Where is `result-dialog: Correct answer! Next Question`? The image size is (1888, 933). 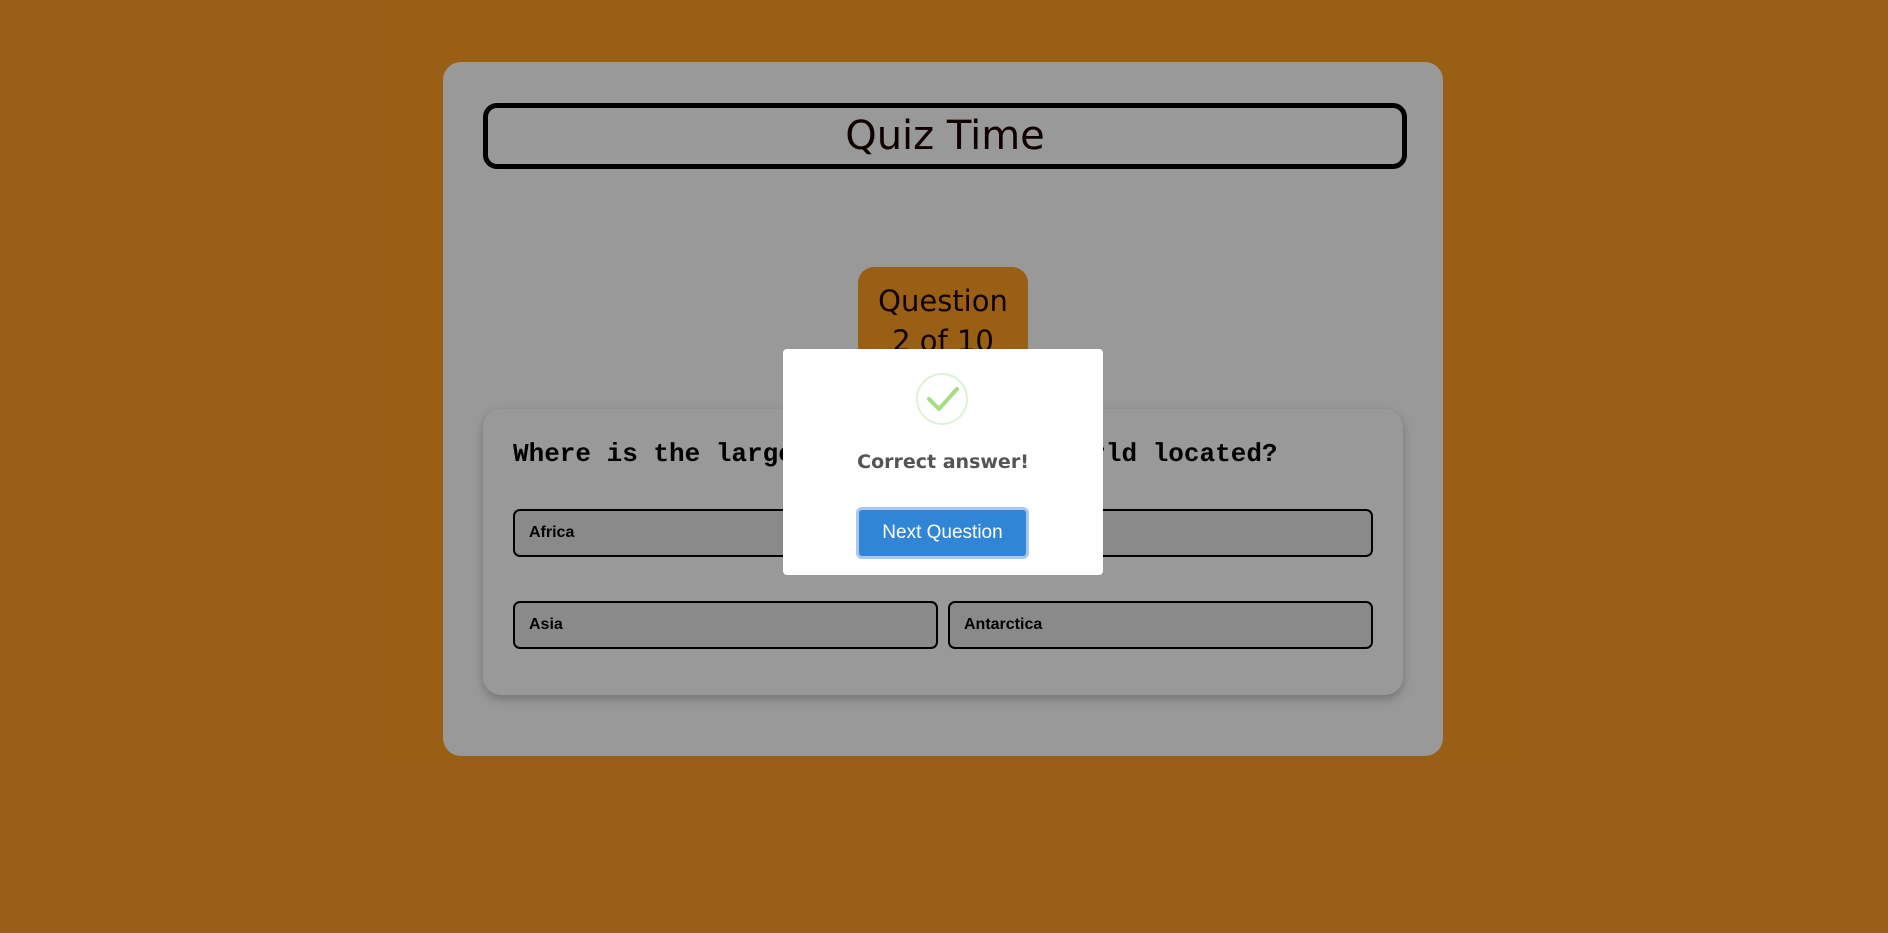
result-dialog: Correct answer! Next Question is located at coordinates (943, 462).